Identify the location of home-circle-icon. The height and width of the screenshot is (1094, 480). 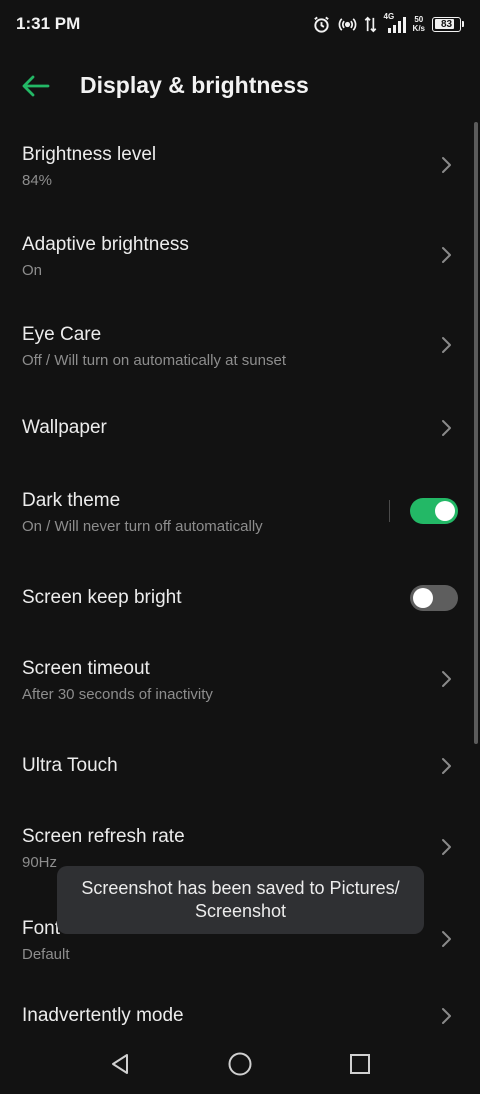
(240, 1064).